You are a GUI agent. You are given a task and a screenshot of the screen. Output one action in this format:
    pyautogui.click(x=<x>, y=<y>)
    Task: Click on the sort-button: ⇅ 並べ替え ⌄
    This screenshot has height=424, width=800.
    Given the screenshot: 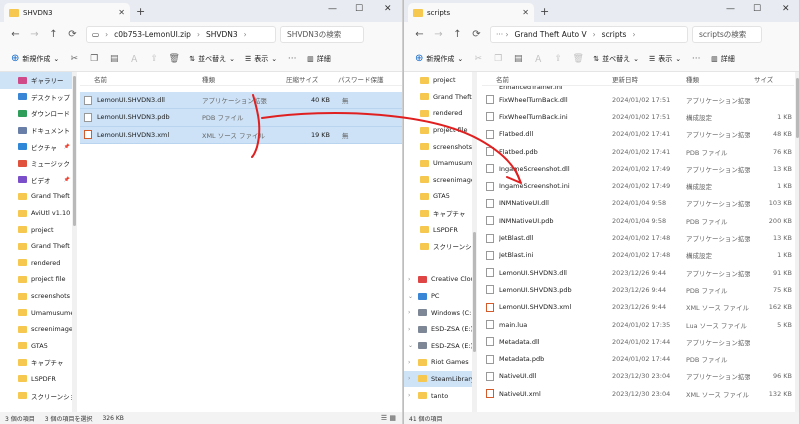 What is the action you would take?
    pyautogui.click(x=616, y=59)
    